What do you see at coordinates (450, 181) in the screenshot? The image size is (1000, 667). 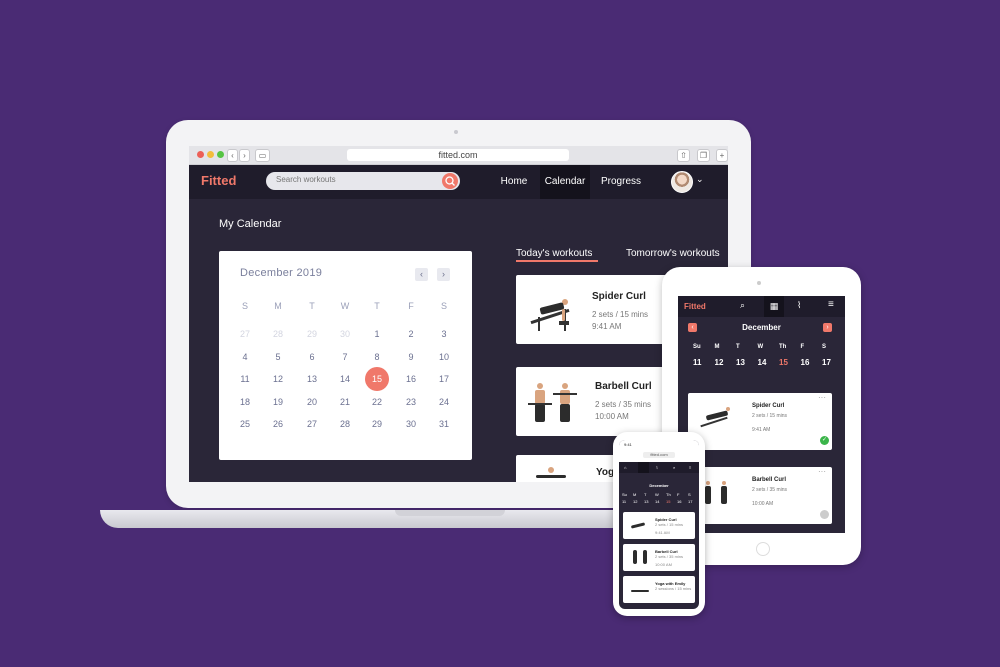 I see `search-button` at bounding box center [450, 181].